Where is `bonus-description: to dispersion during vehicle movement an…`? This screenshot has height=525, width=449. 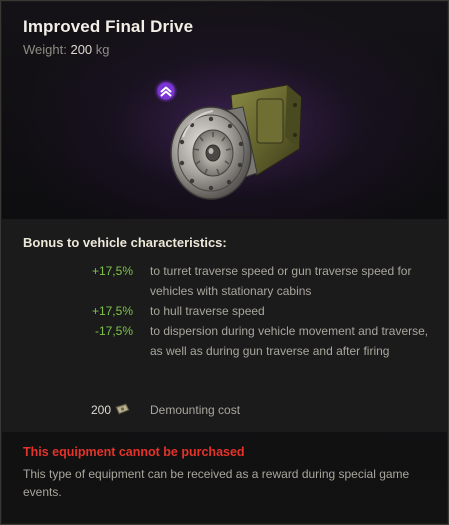 bonus-description: to dispersion during vehicle movement an… is located at coordinates (289, 341).